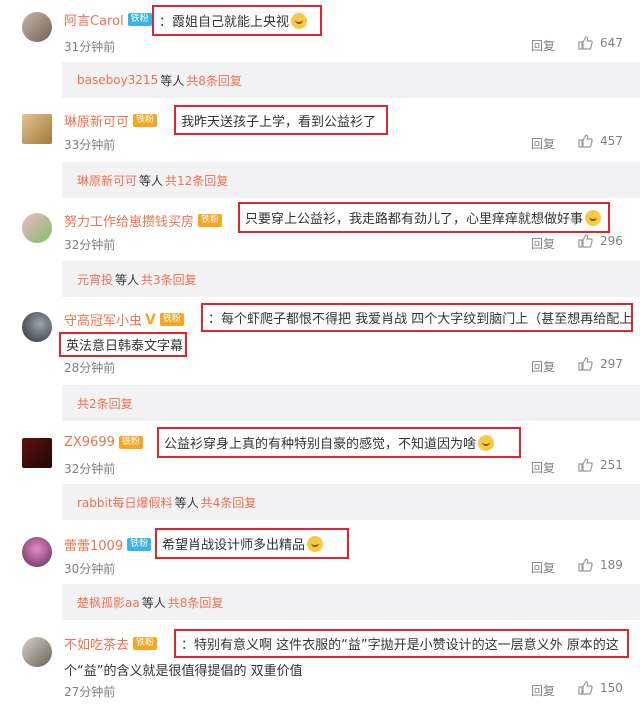  I want to click on comment-text: ：特别有意义啊 这件衣服的“益”字拋开是小赞设计的这一层意义外 原本的这, so click(400, 645).